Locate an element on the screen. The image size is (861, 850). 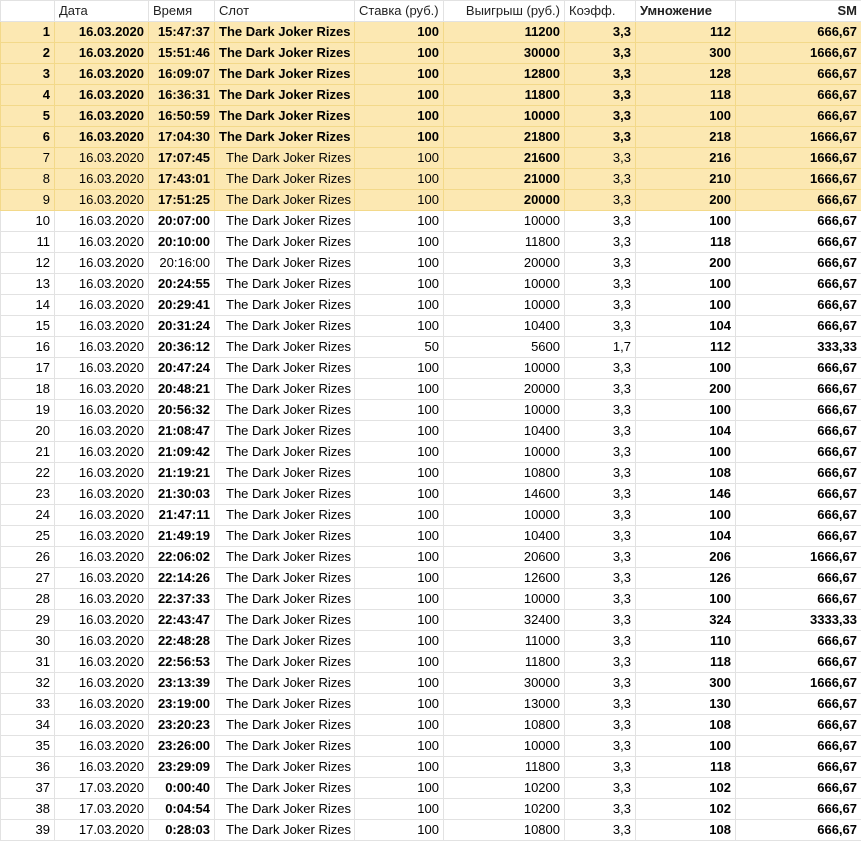
mult-cell: 102 is located at coordinates (685, 809).